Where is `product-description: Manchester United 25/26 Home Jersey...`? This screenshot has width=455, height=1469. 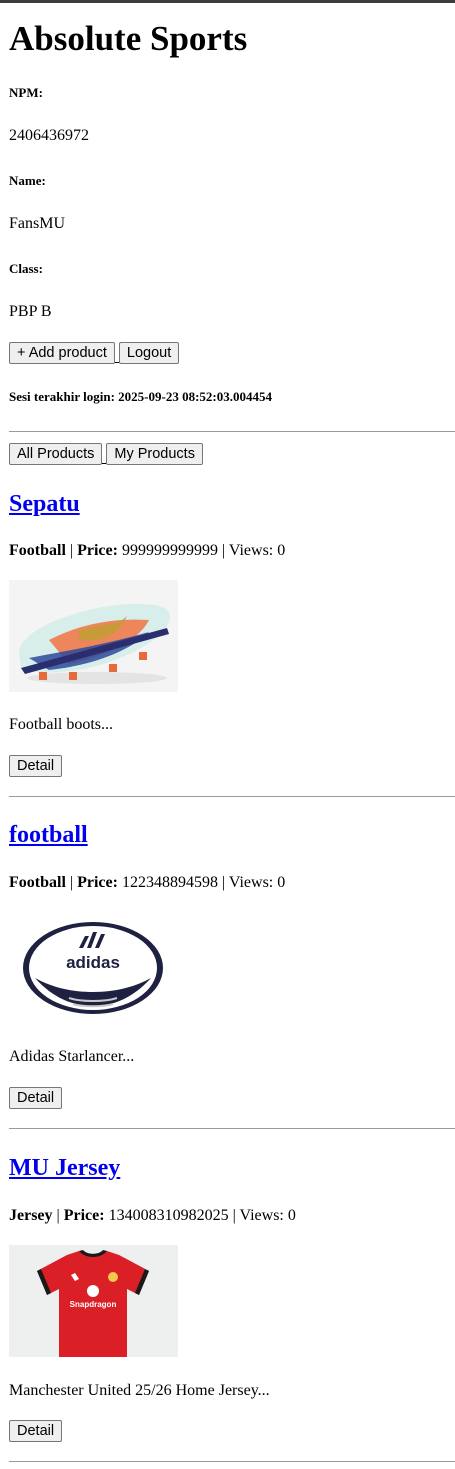 product-description: Manchester United 25/26 Home Jersey... is located at coordinates (139, 1390).